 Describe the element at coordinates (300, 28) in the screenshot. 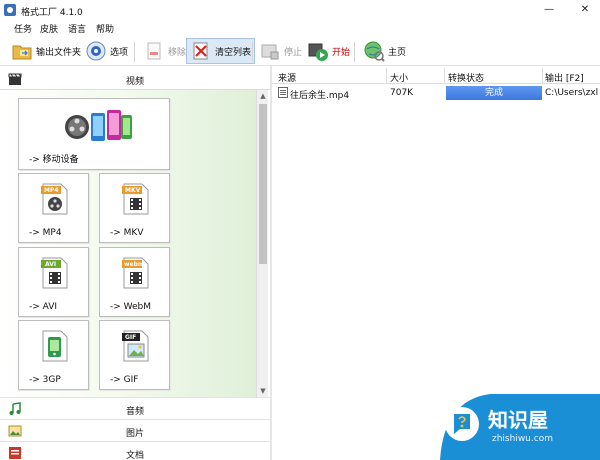

I see `menu-bar: 任务 皮肤 语言 帮助` at that location.